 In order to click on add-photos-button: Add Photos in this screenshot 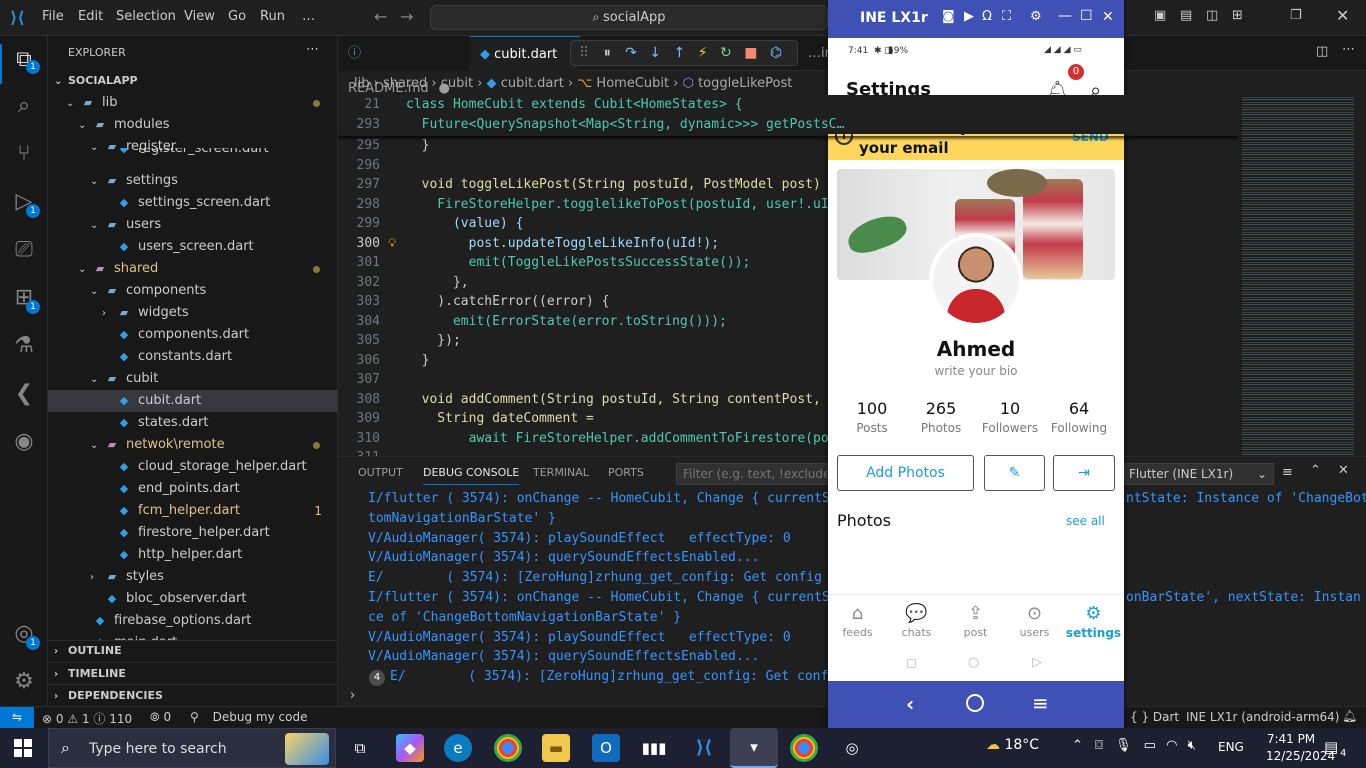, I will do `click(905, 473)`.